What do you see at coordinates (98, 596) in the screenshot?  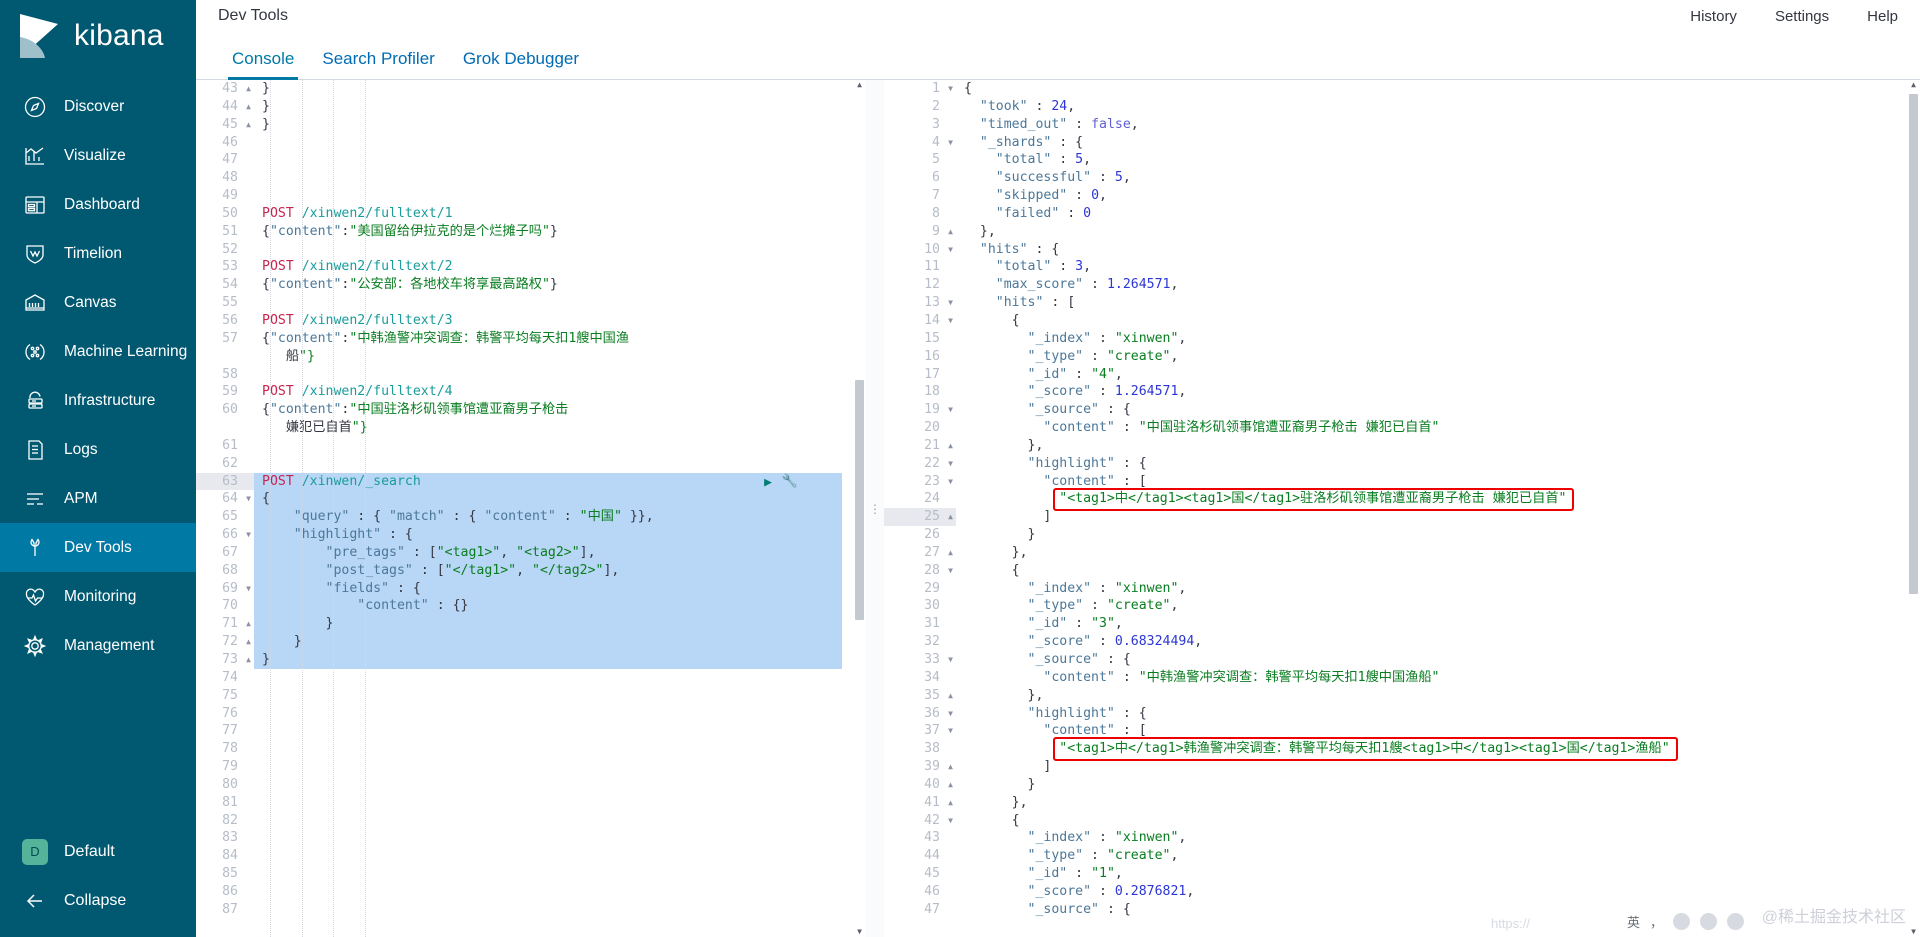 I see `sidebar-item-monitoring: Monitoring` at bounding box center [98, 596].